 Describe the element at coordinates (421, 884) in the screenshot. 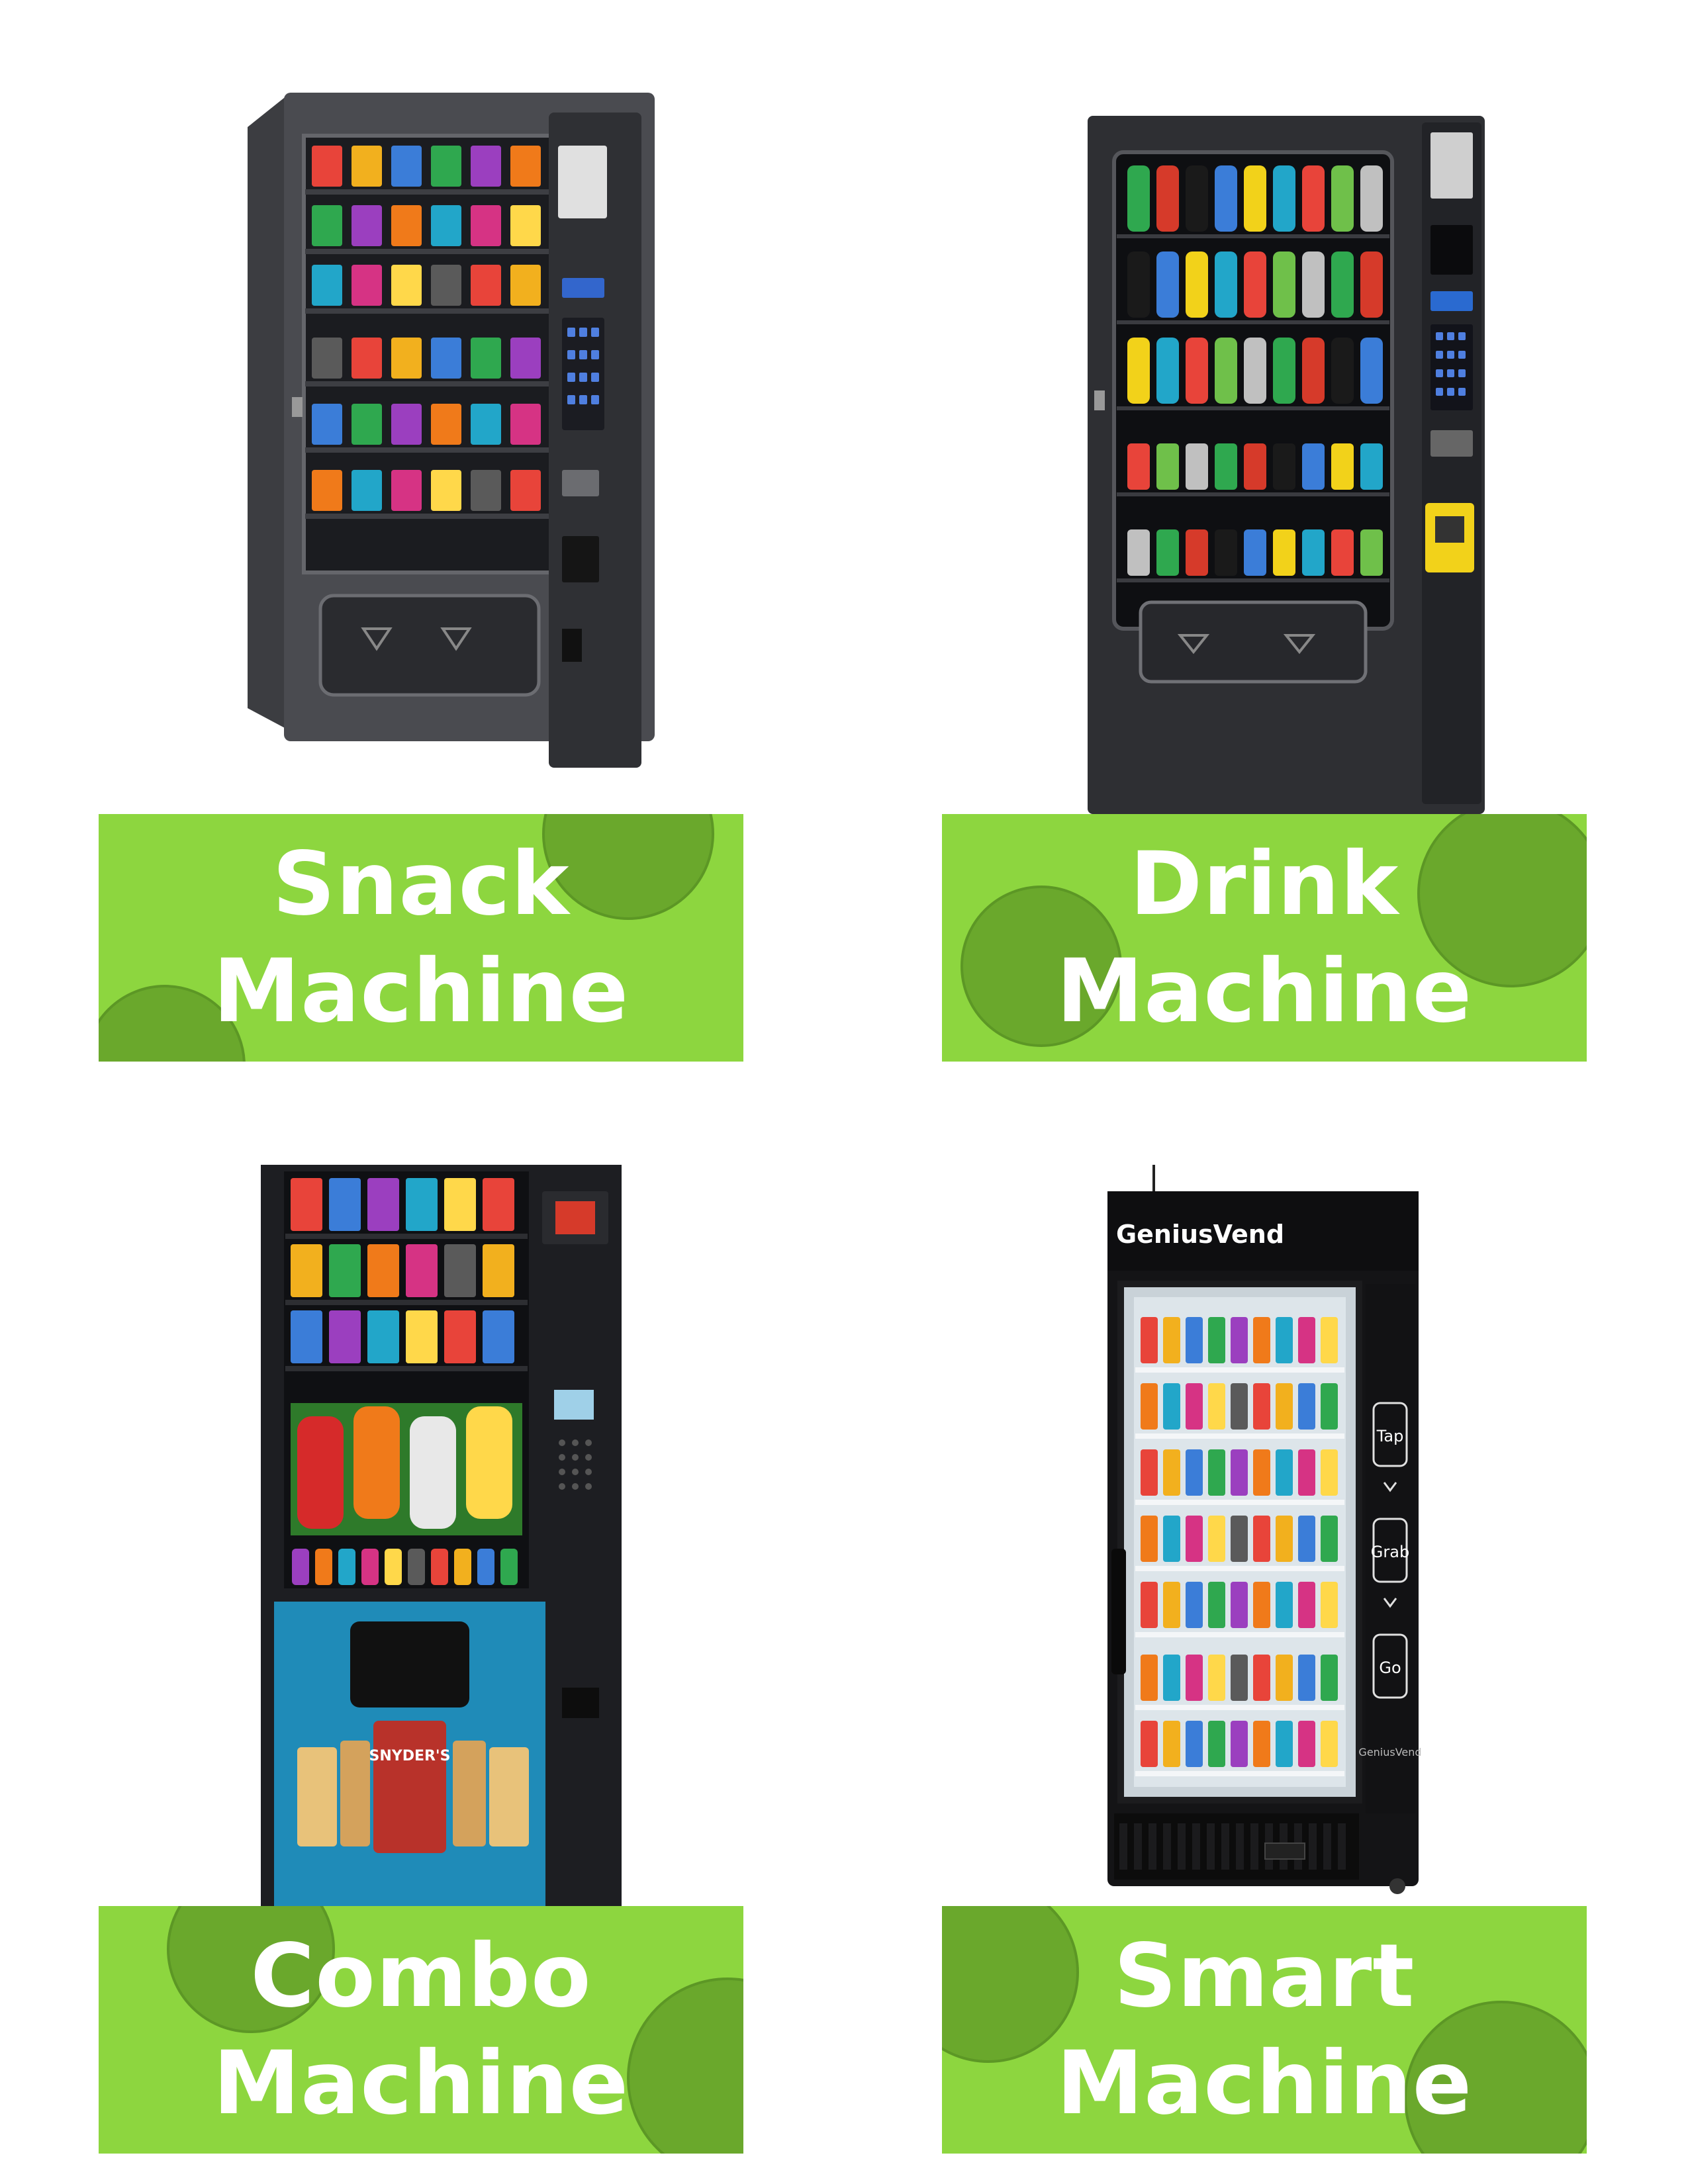

I see `snack-machine-label-line1: Snack` at that location.